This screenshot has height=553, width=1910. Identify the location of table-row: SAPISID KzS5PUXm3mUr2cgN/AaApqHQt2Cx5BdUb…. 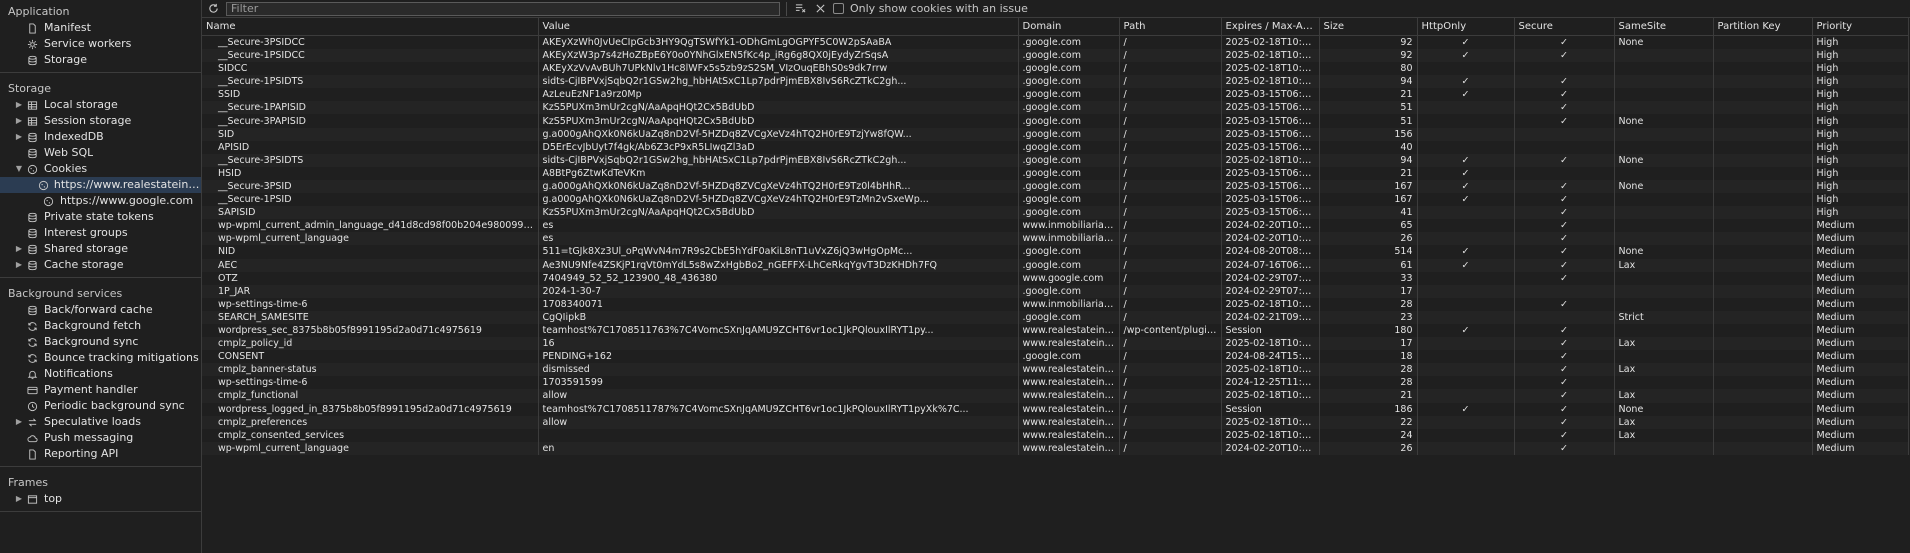
(1055, 213).